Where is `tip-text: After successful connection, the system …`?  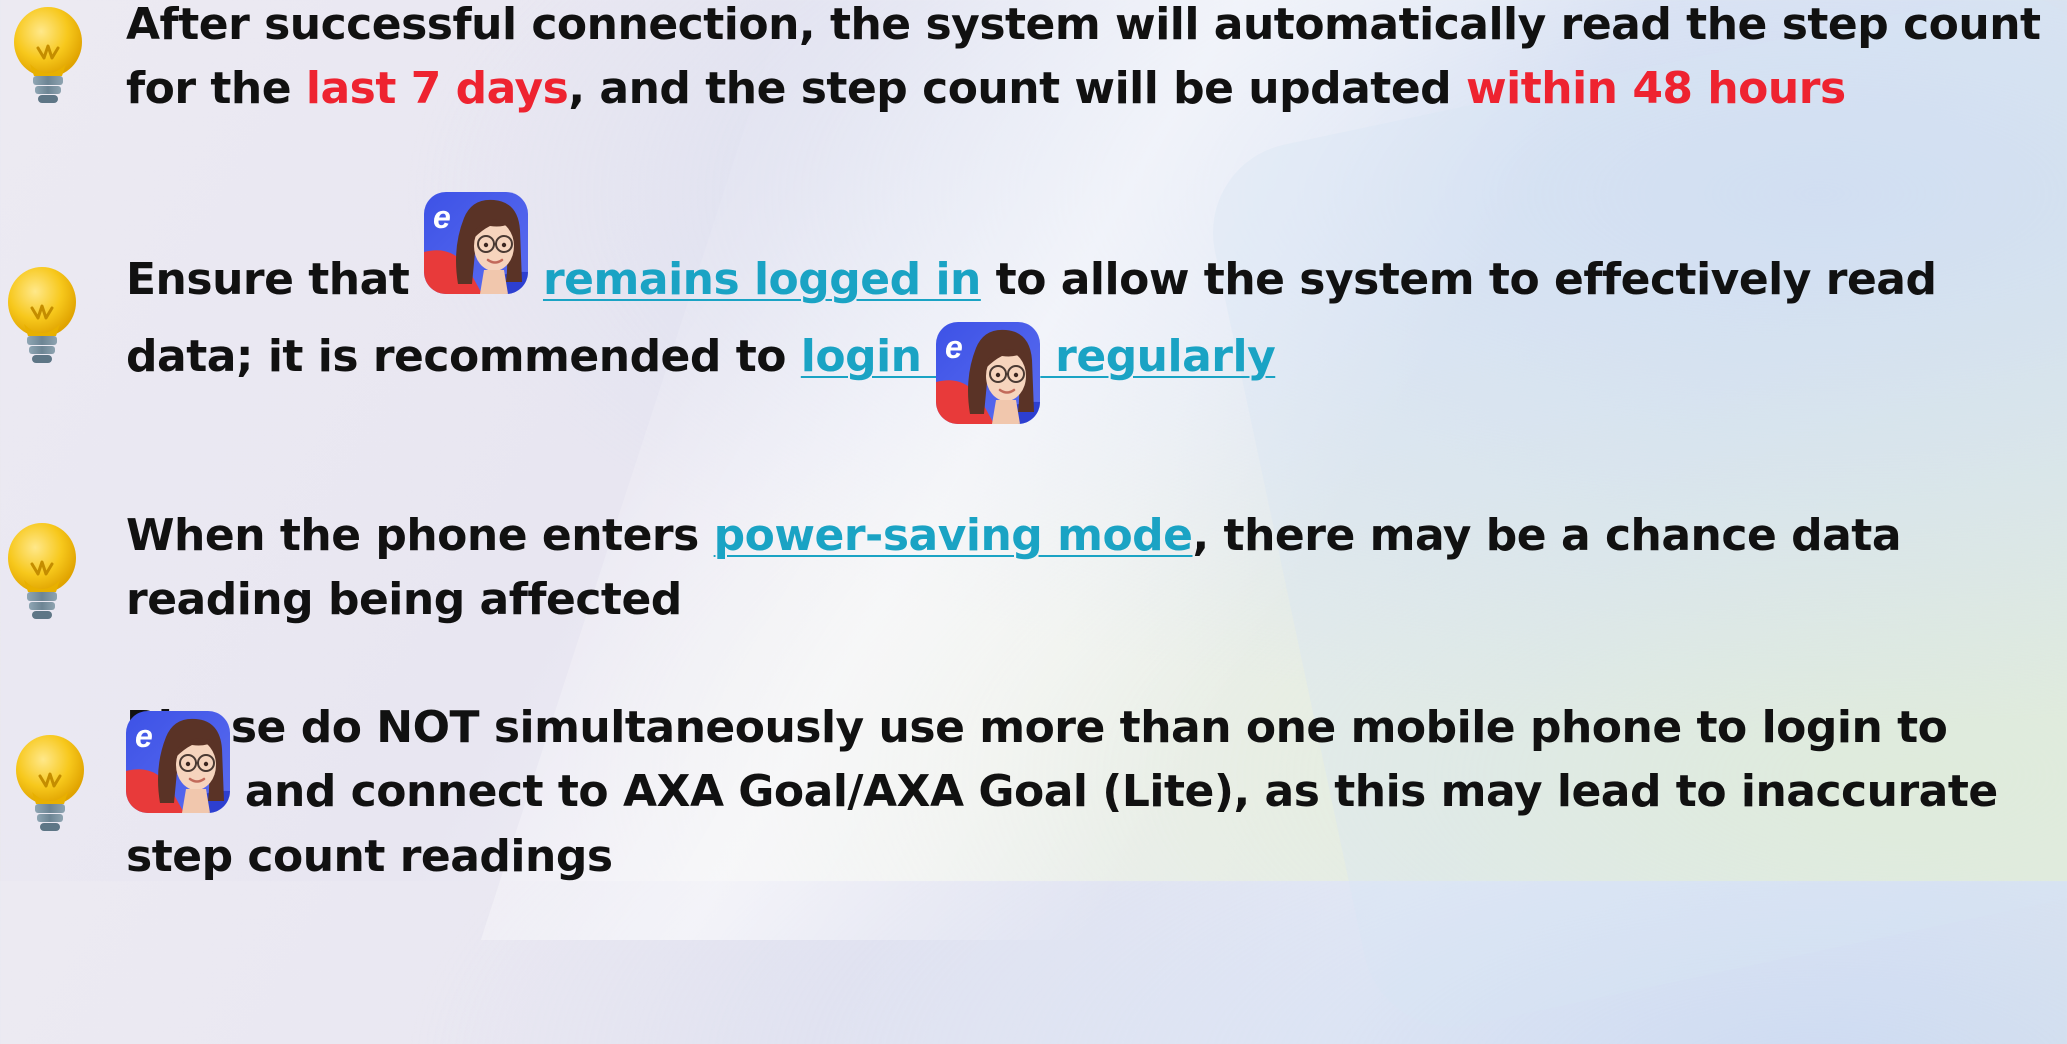
tip-text: After successful connection, the system … is located at coordinates (1086, 60).